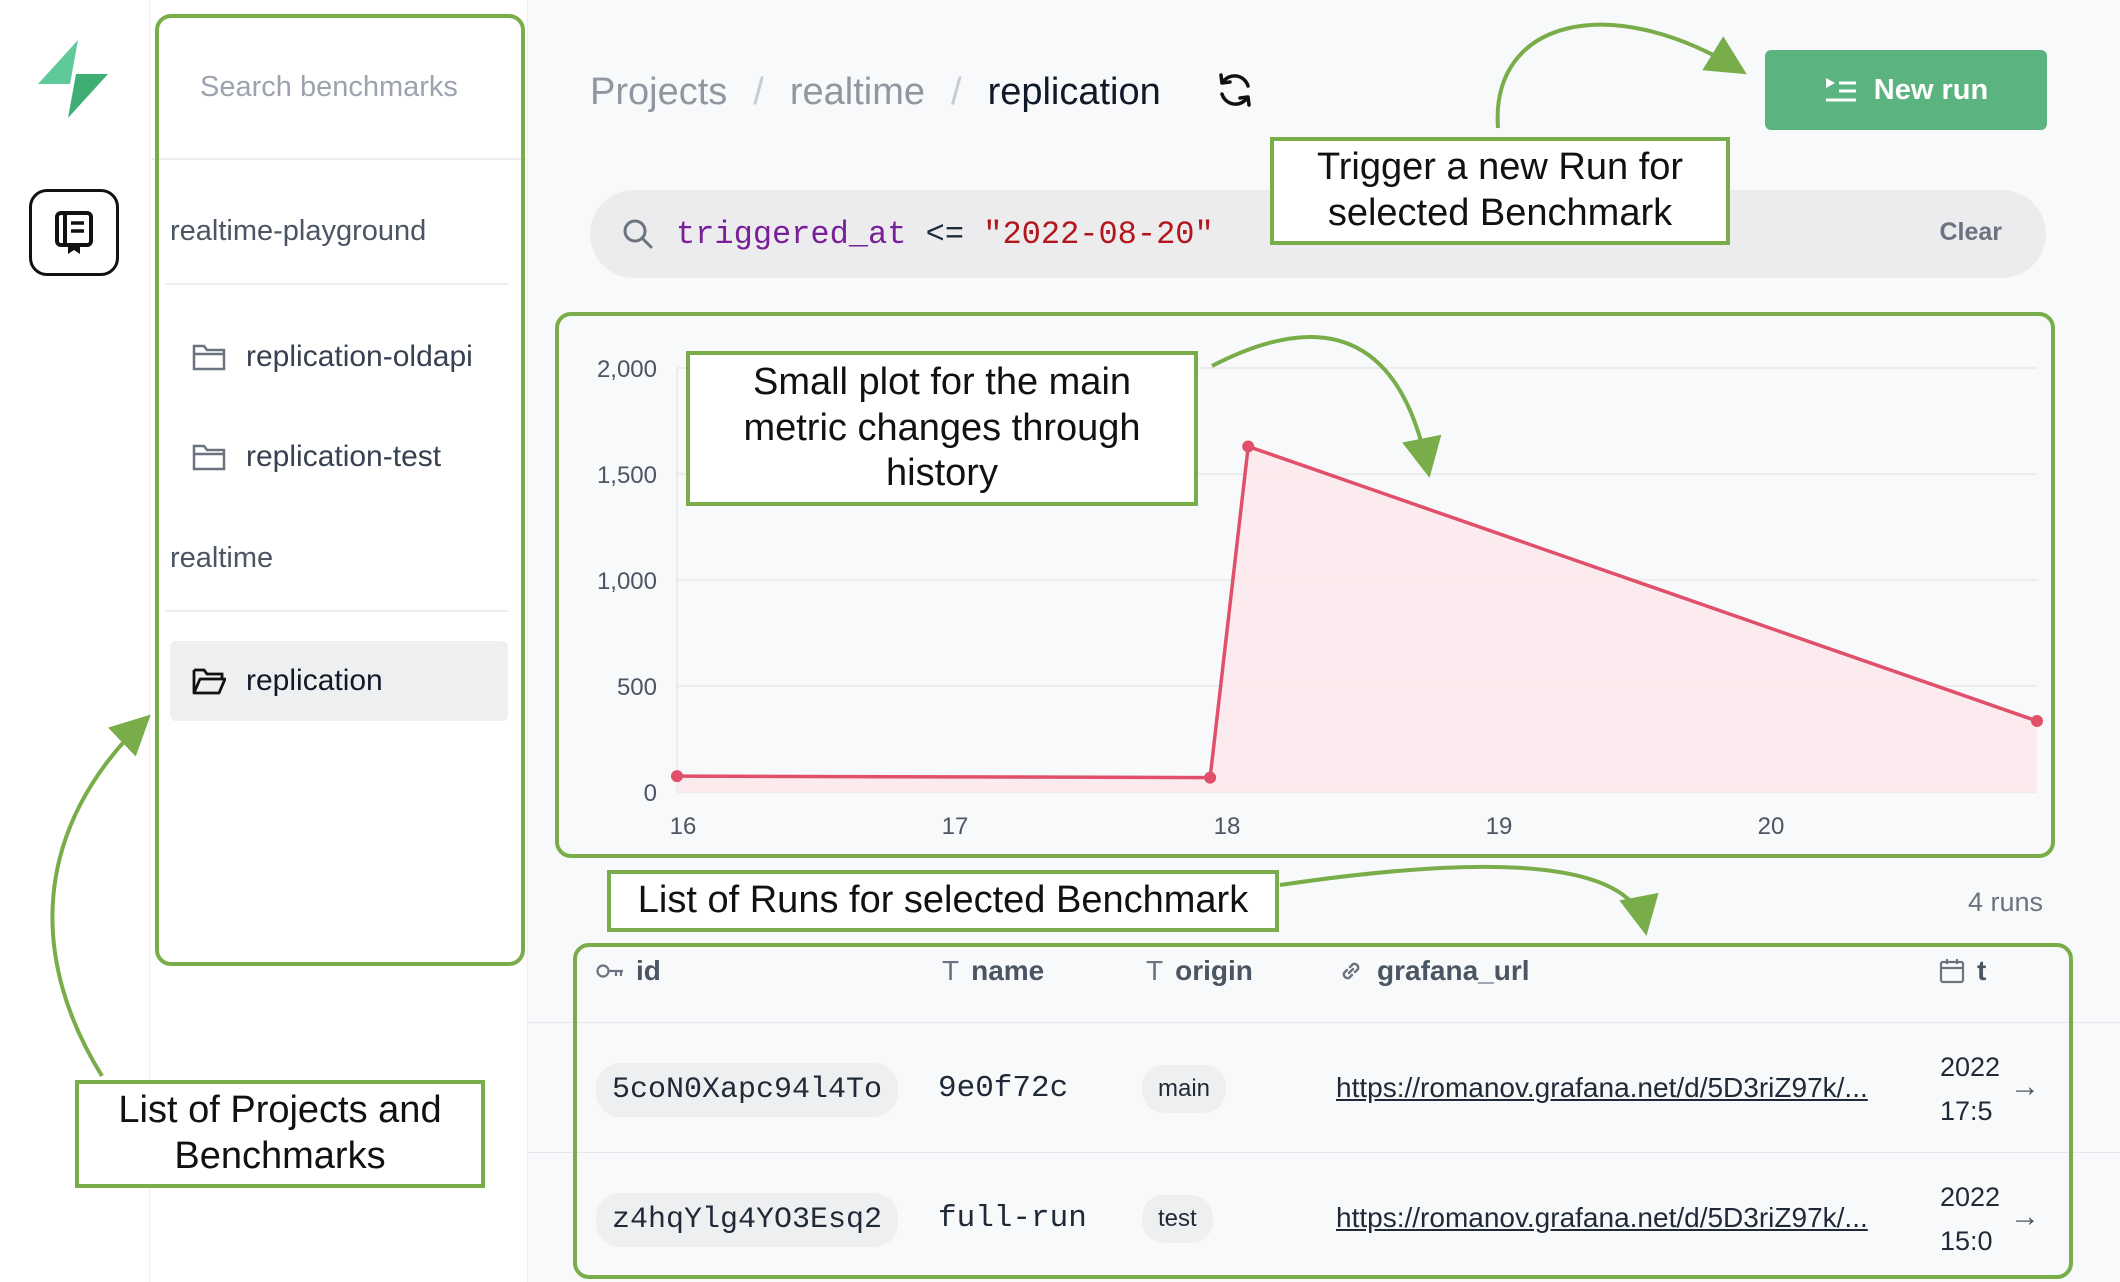 Image resolution: width=2120 pixels, height=1282 pixels. Describe the element at coordinates (1227, 826) in the screenshot. I see `x-tick-label: 18` at that location.